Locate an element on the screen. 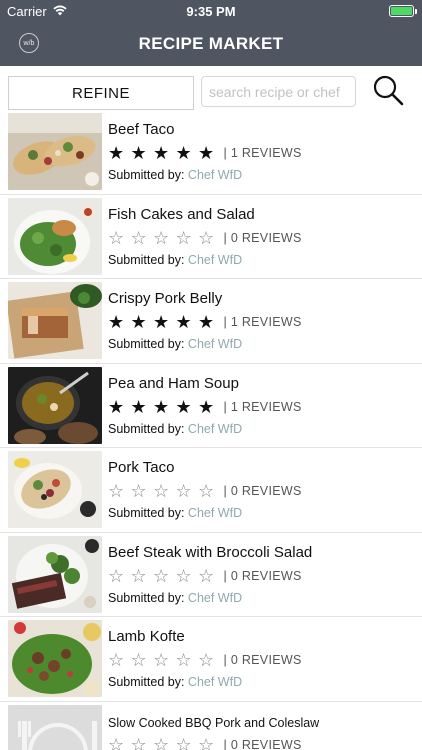  status-bar: Carrier 9:35 PM is located at coordinates (211, 11).